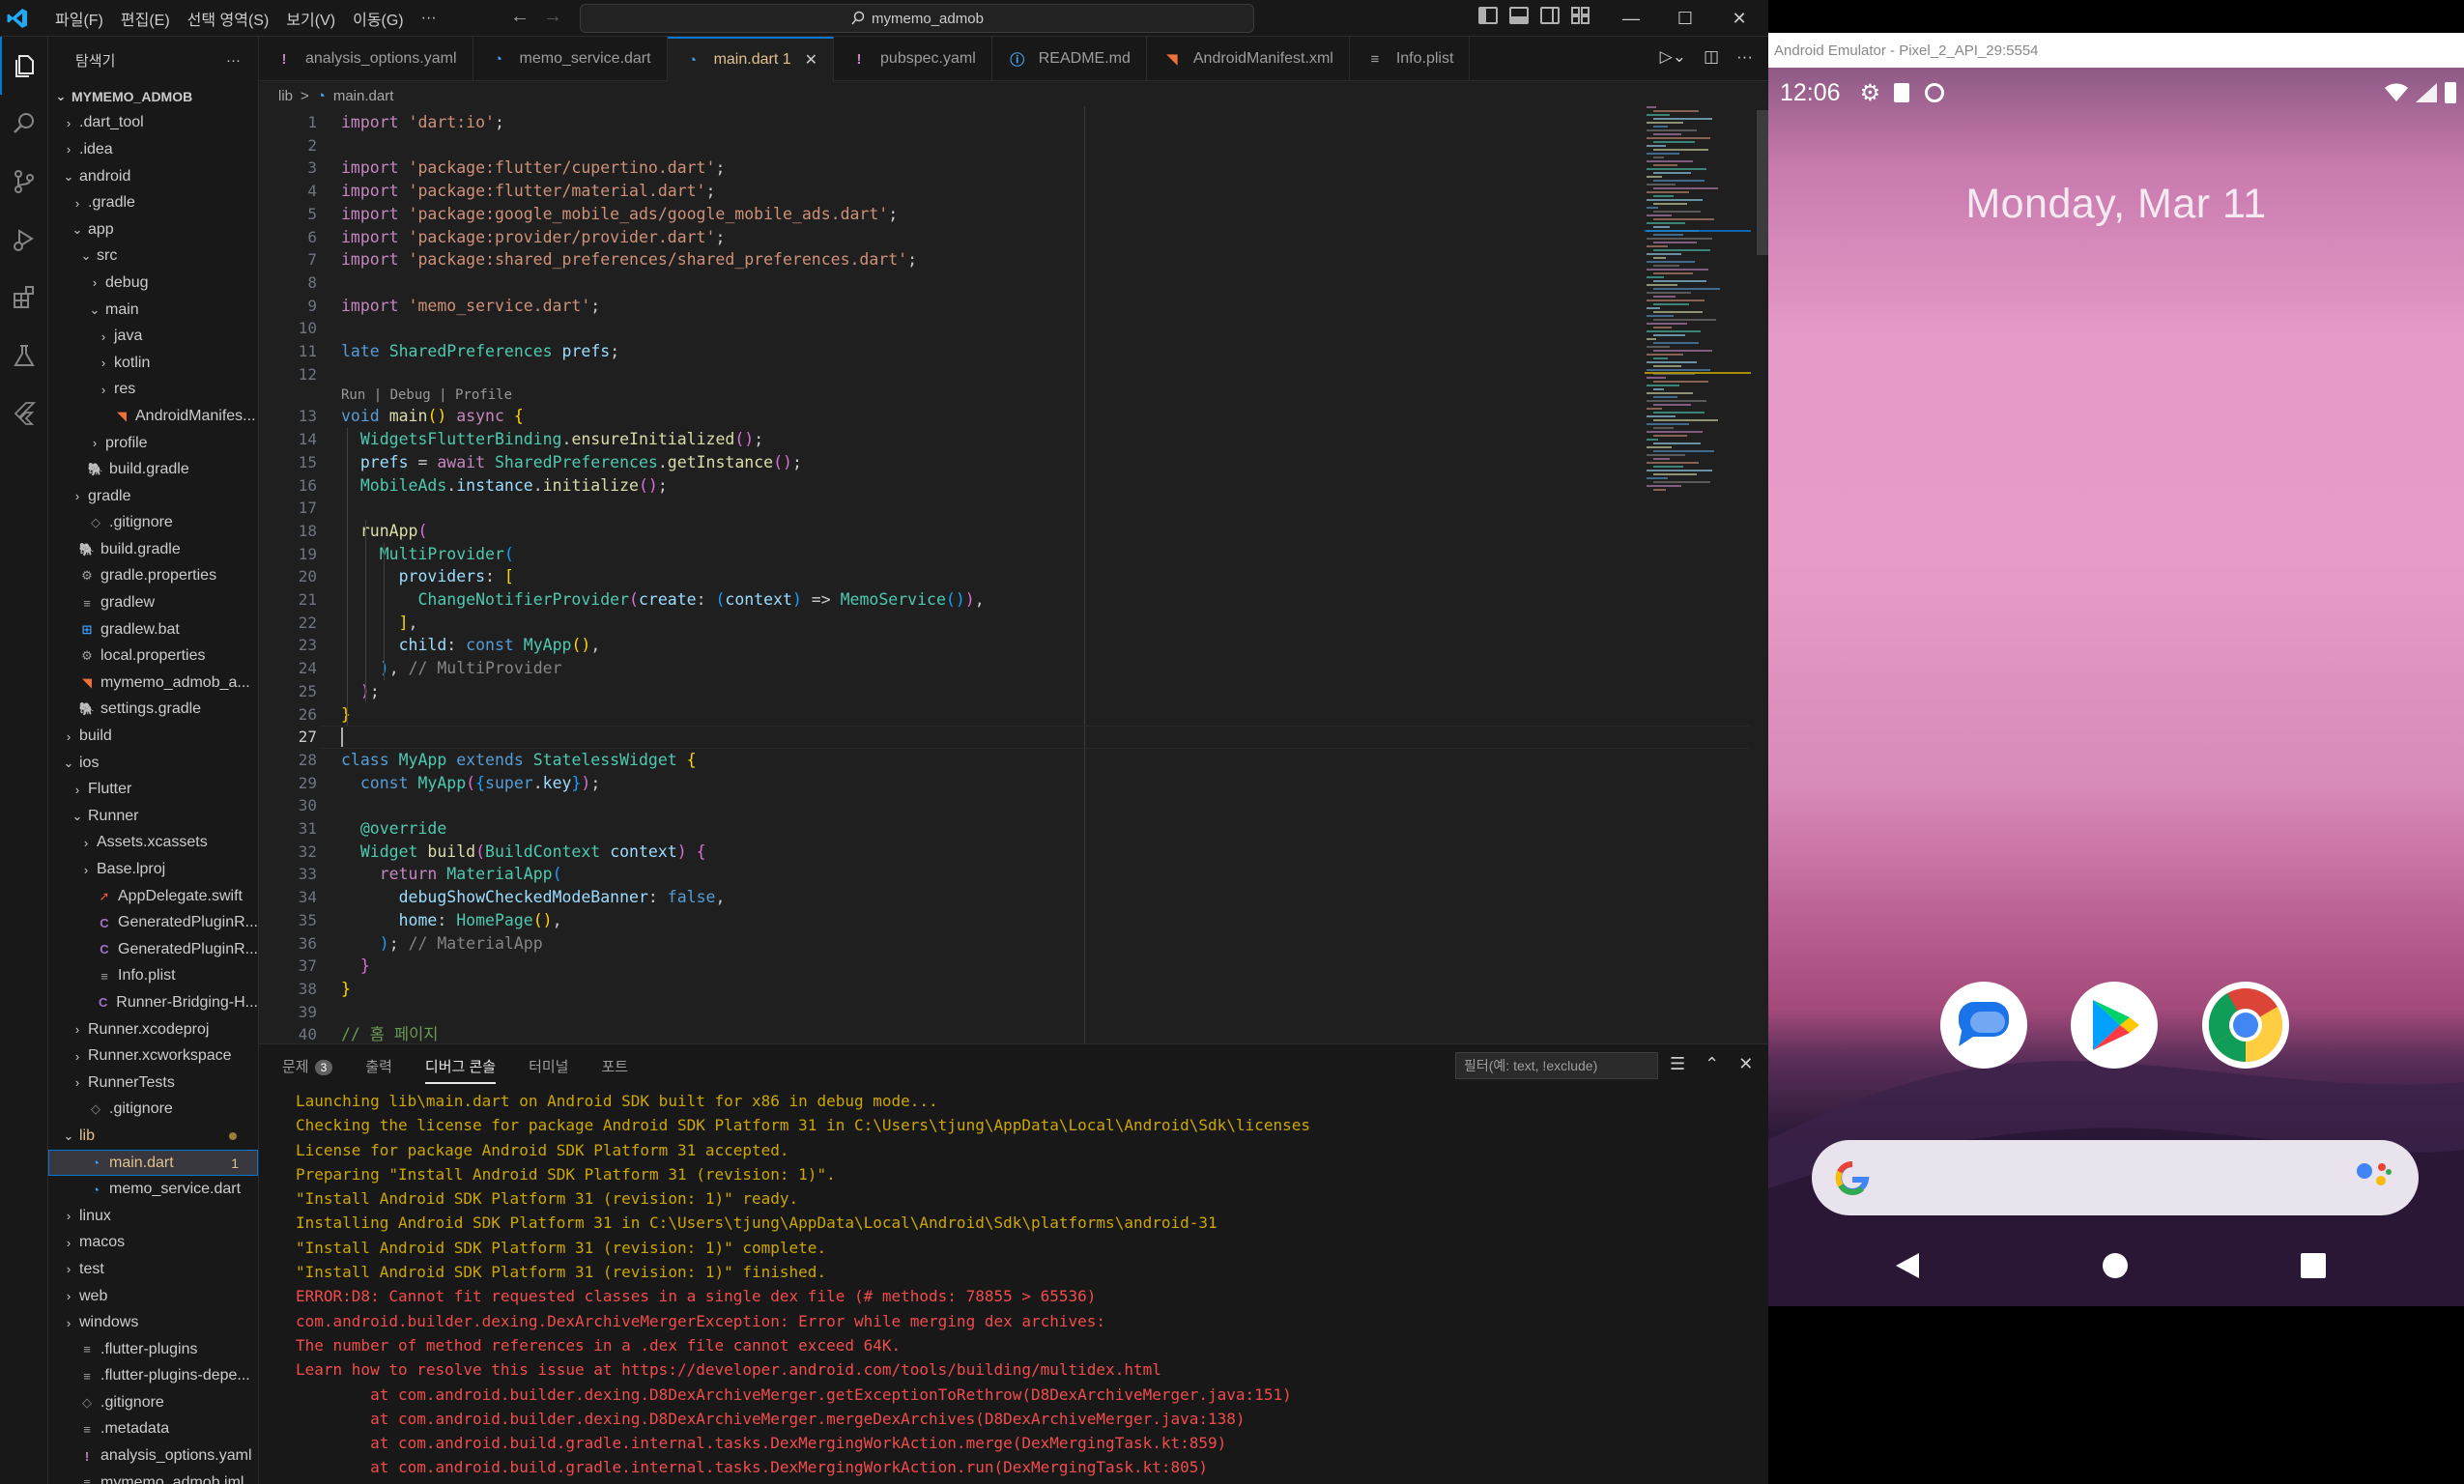 The width and height of the screenshot is (2464, 1484). What do you see at coordinates (366, 59) in the screenshot?
I see `editor-tab: ! analysis_options.yaml` at bounding box center [366, 59].